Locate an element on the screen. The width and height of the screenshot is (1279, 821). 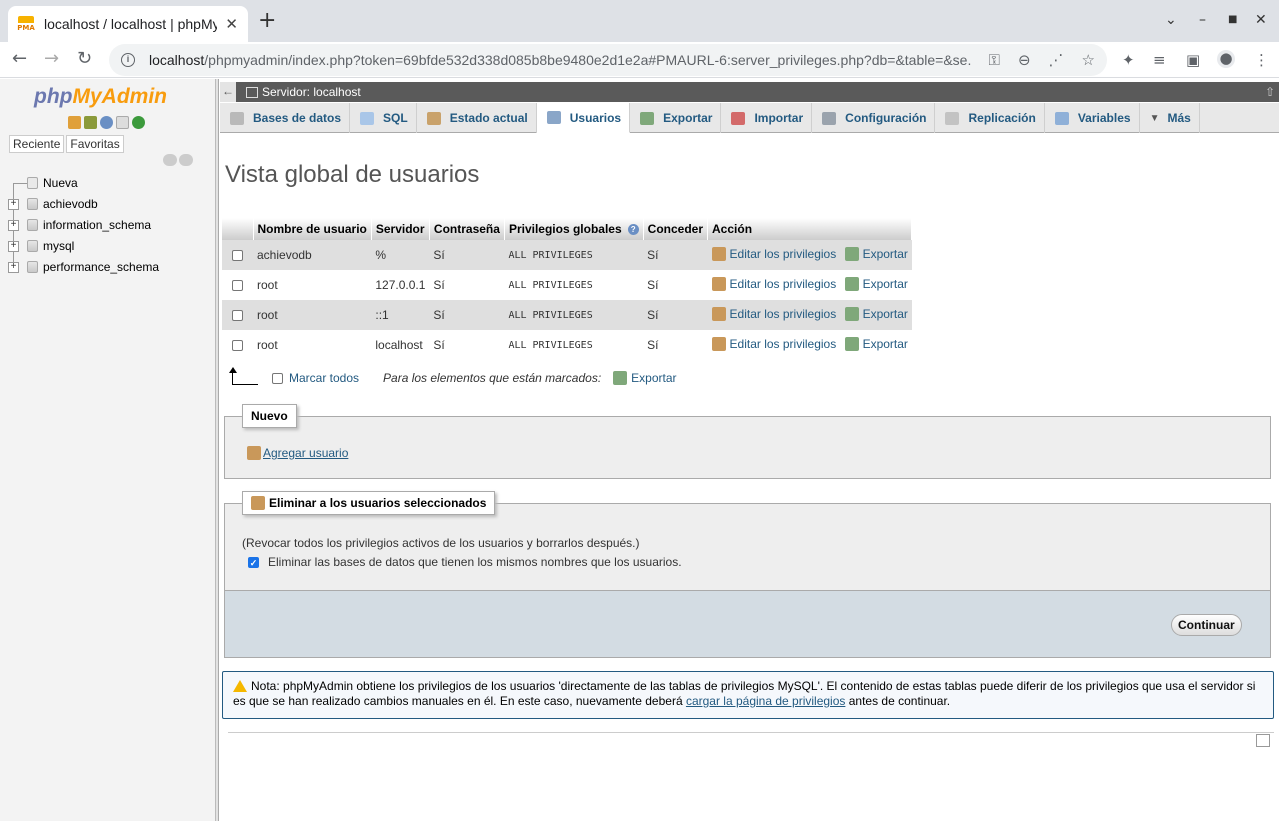
header-global-privileges: Privilegios globales? is located at coordinates (574, 229).